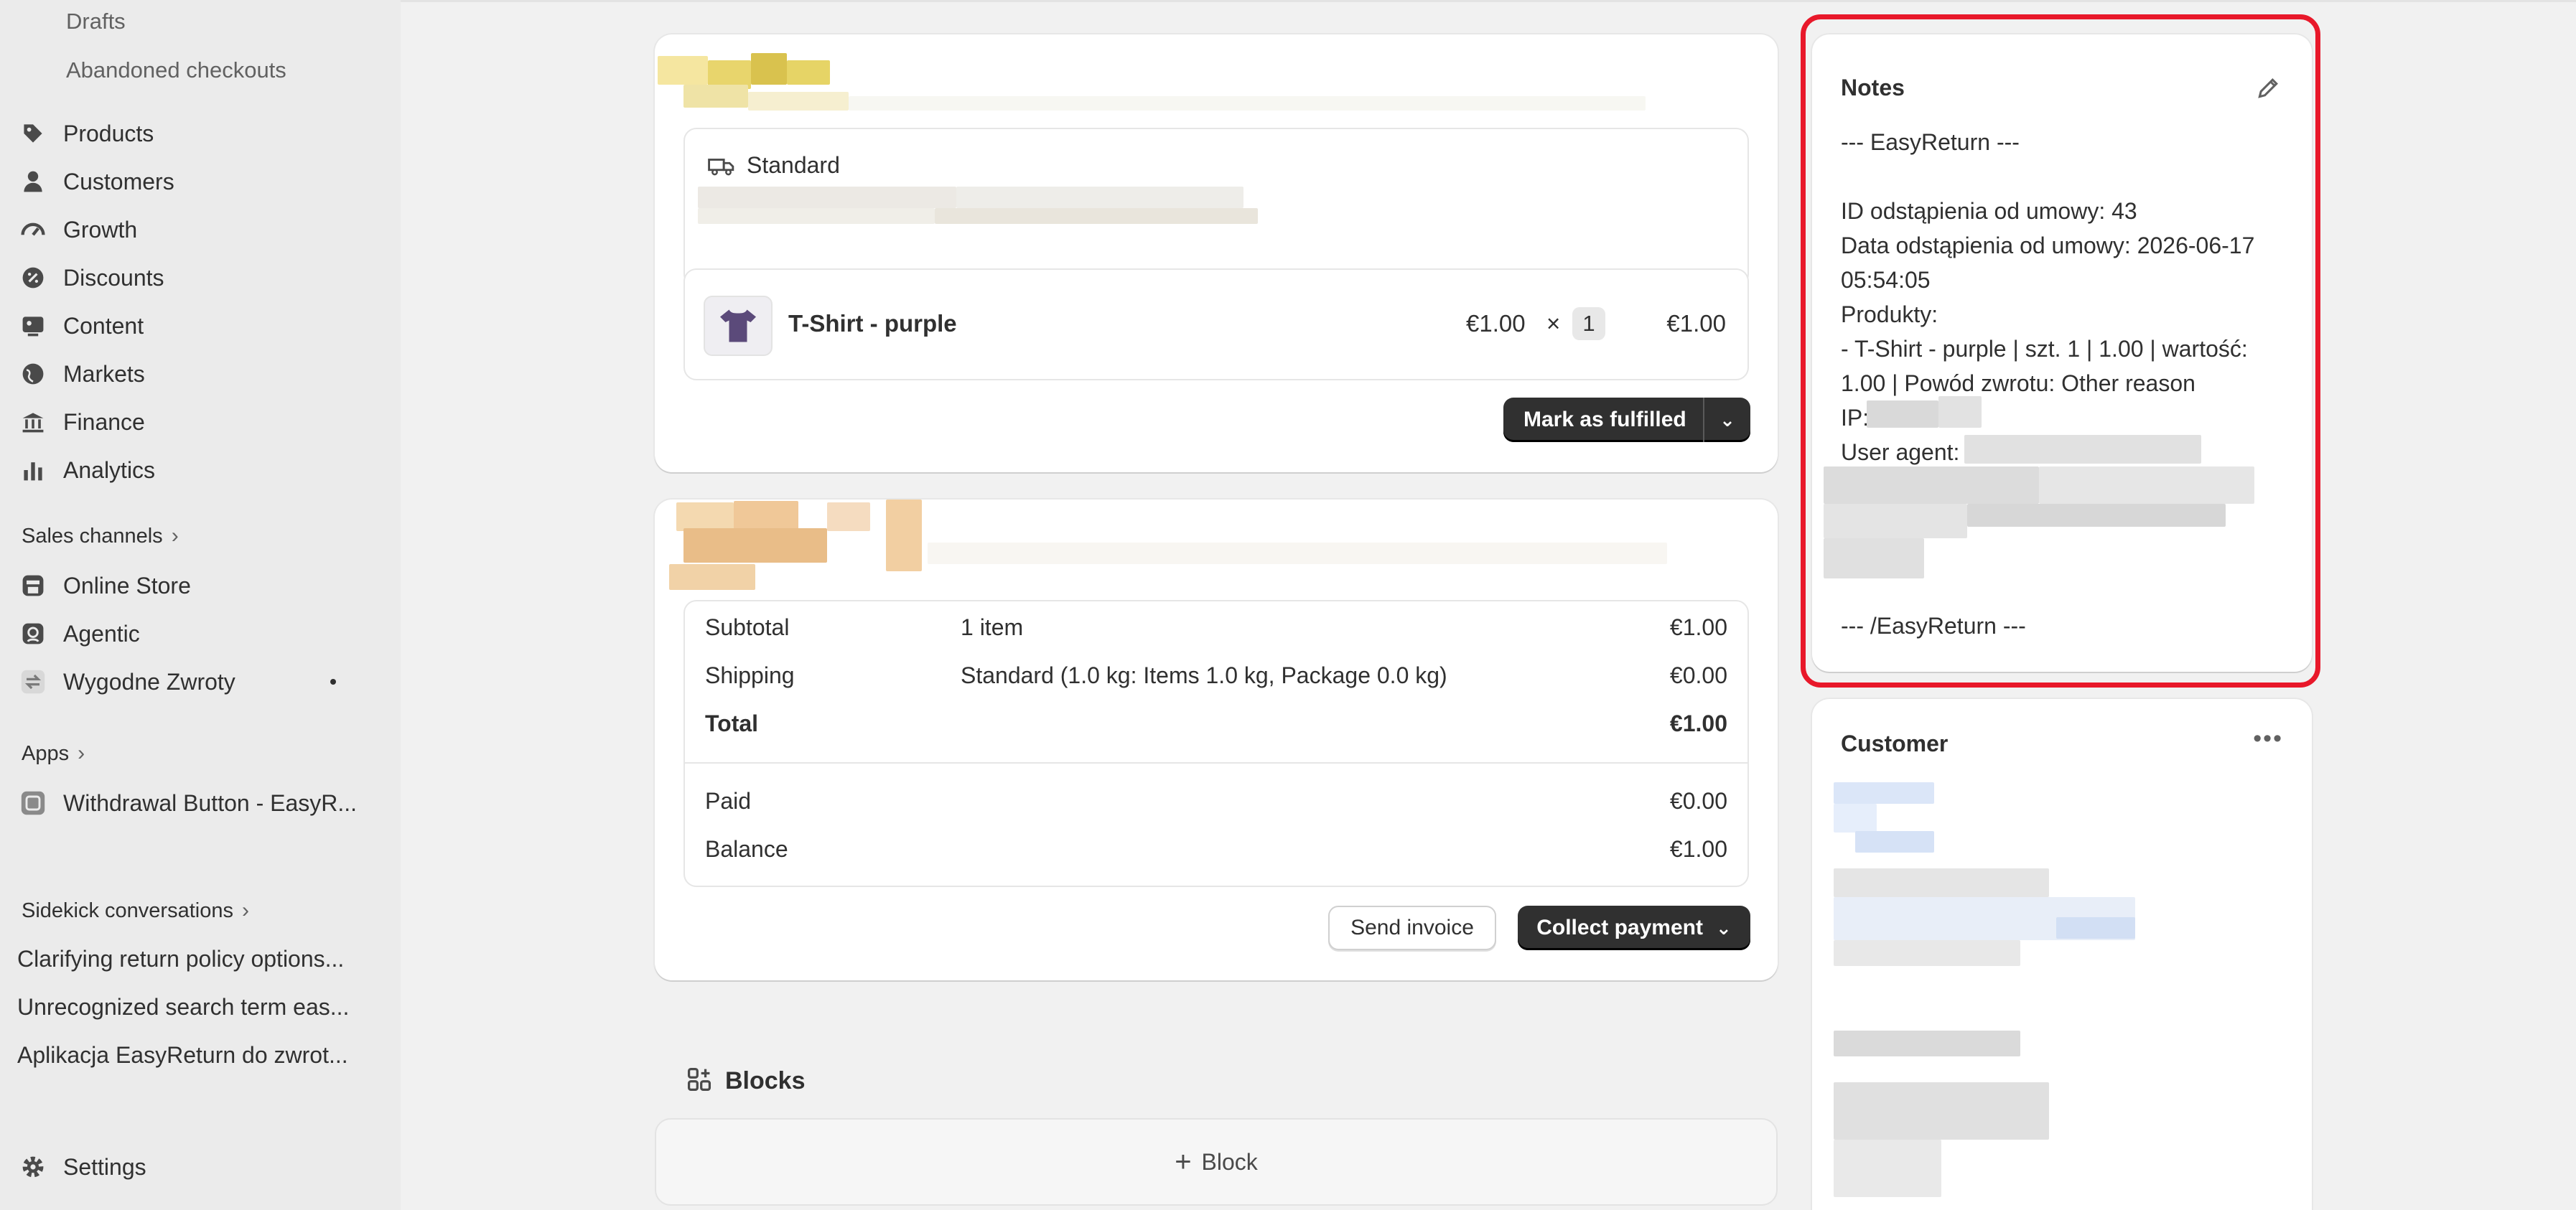 This screenshot has height=1210, width=2576. Describe the element at coordinates (699, 1081) in the screenshot. I see `blocks-icon` at that location.